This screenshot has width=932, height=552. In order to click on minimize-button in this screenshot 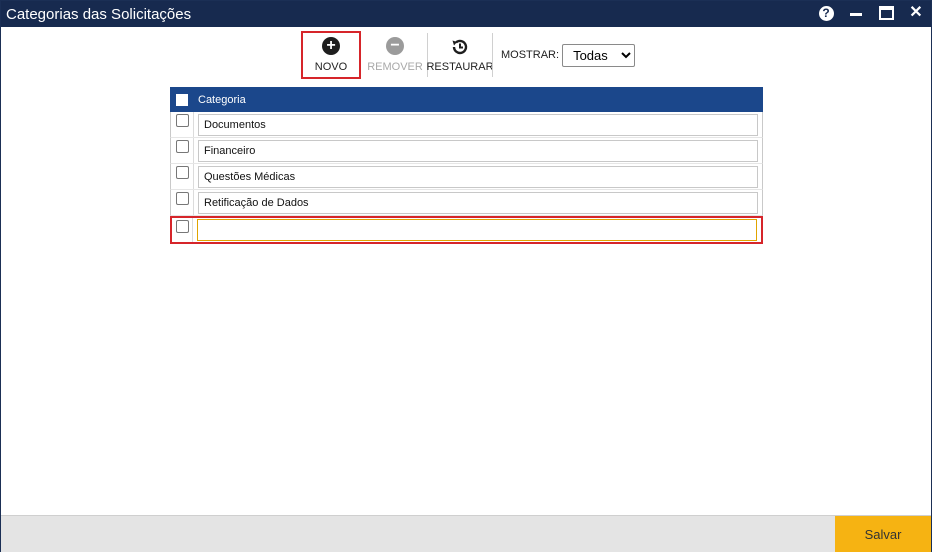, I will do `click(856, 13)`.